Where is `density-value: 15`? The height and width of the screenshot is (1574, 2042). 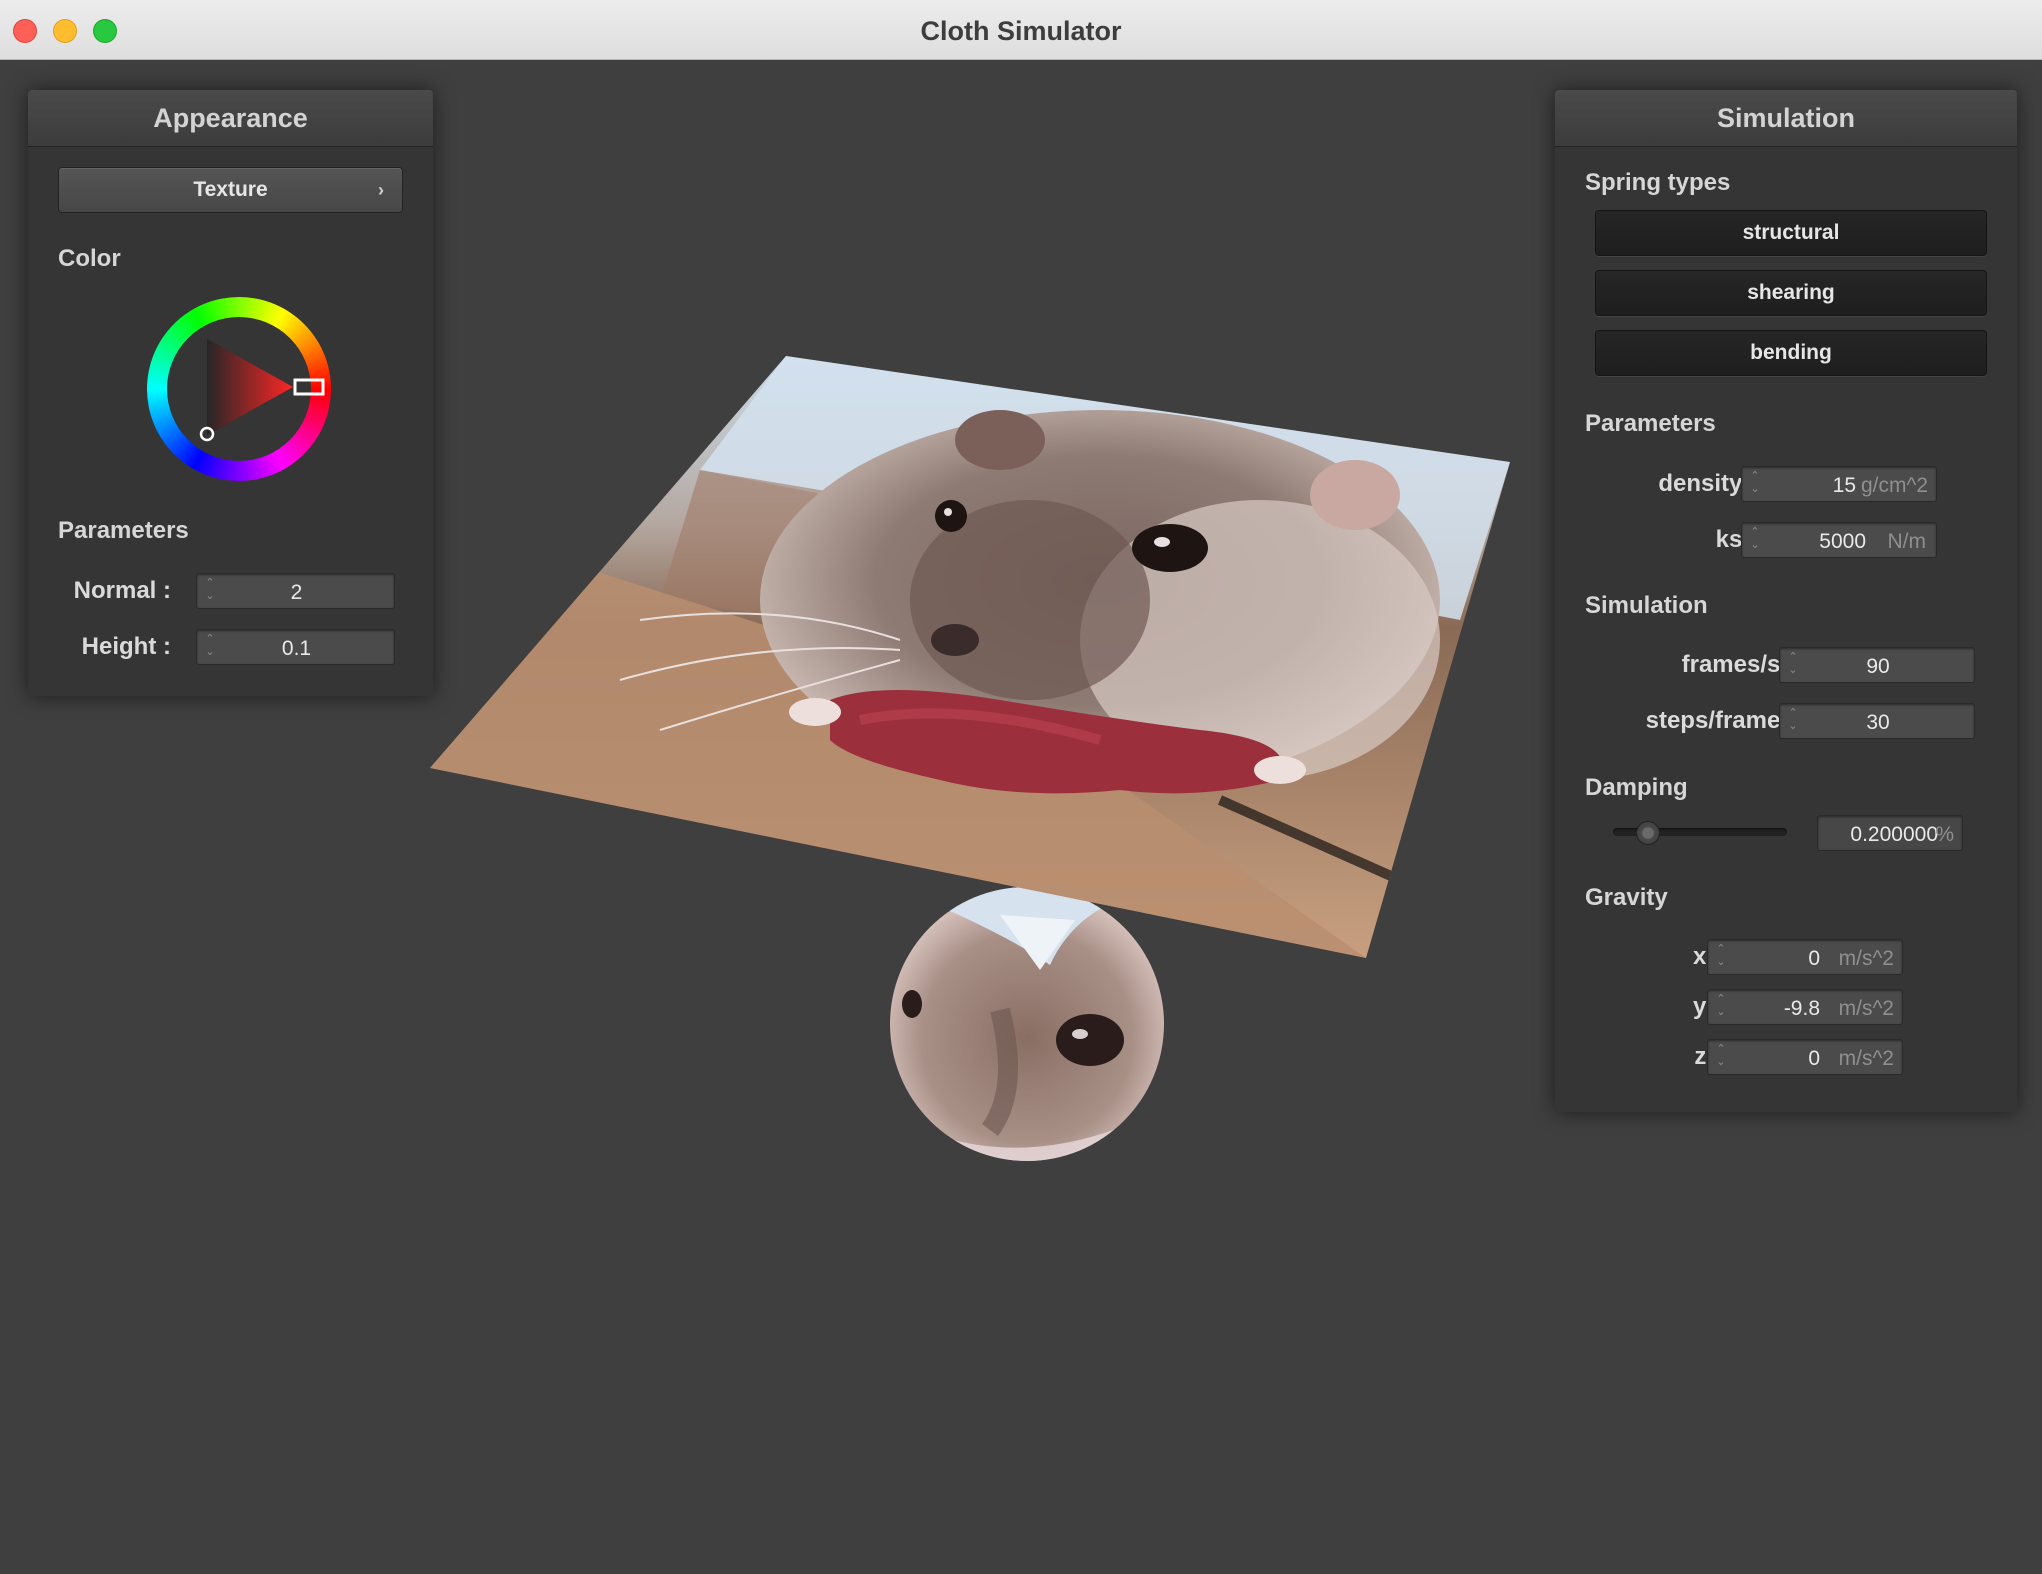 density-value: 15 is located at coordinates (1844, 485).